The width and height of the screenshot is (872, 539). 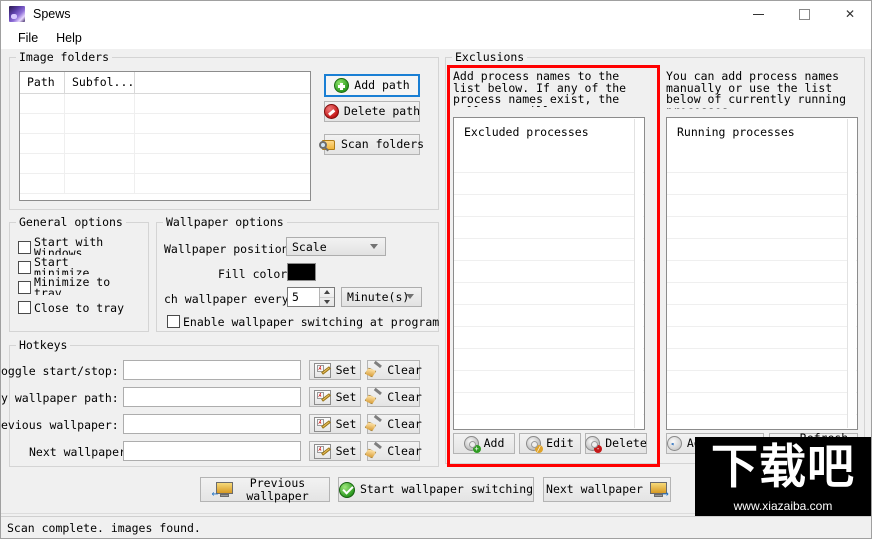 What do you see at coordinates (410, 296) in the screenshot?
I see `chevron-down-icon` at bounding box center [410, 296].